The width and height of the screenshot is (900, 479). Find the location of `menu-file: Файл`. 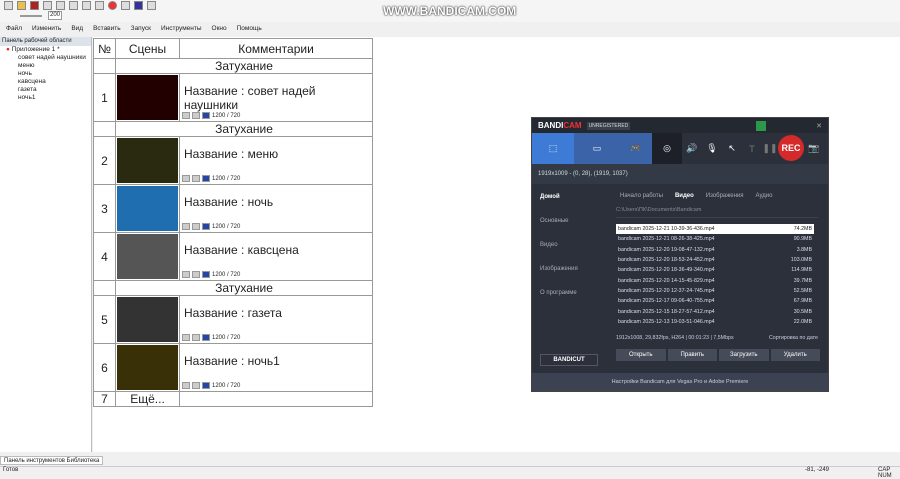

menu-file: Файл is located at coordinates (14, 28).